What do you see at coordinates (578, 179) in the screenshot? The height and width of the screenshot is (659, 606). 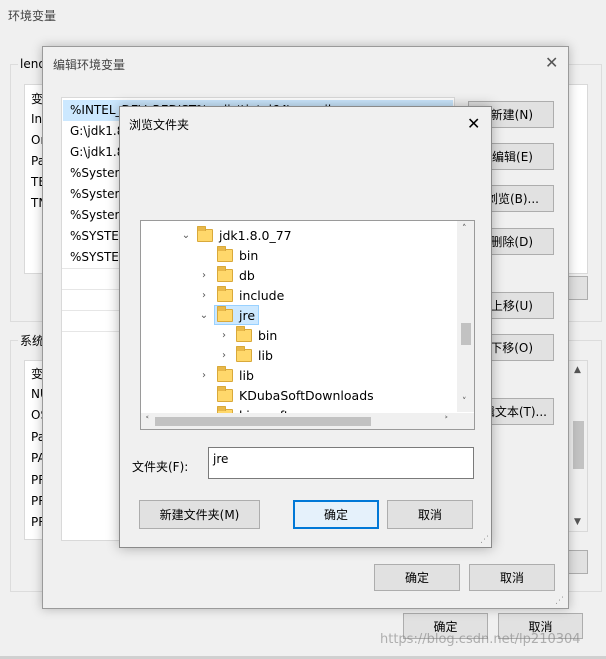 I see `user-vars-right-strip` at bounding box center [578, 179].